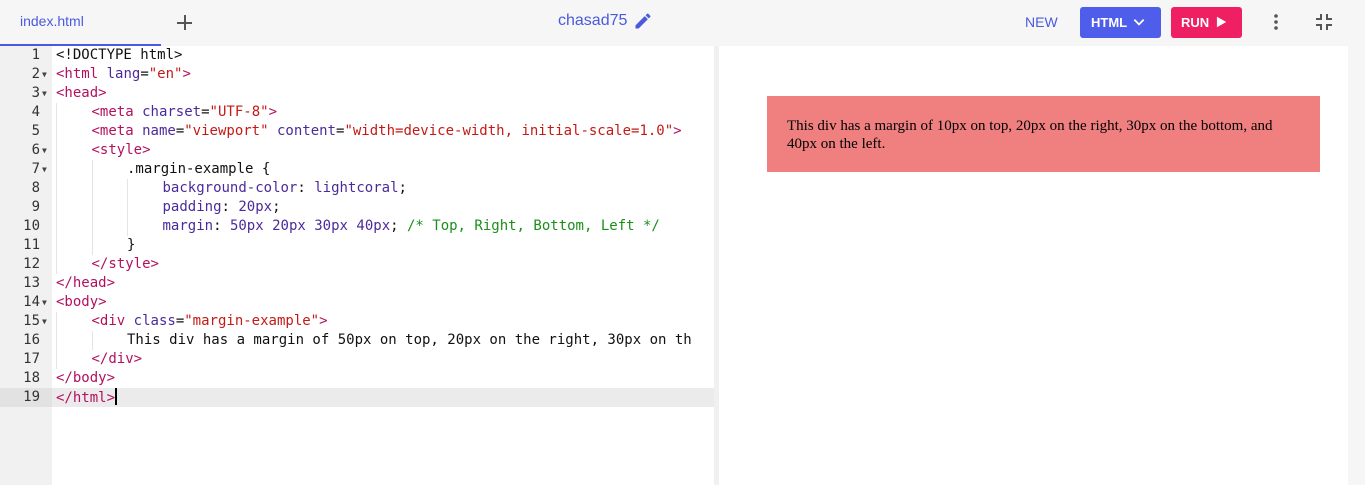  What do you see at coordinates (185, 22) in the screenshot?
I see `plus-icon` at bounding box center [185, 22].